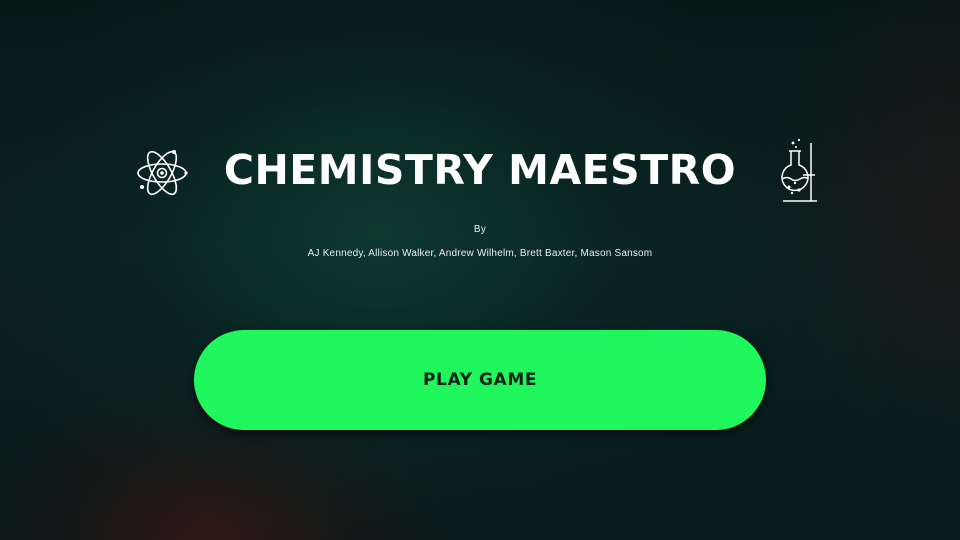 Image resolution: width=960 pixels, height=540 pixels. I want to click on atom-icon, so click(162, 173).